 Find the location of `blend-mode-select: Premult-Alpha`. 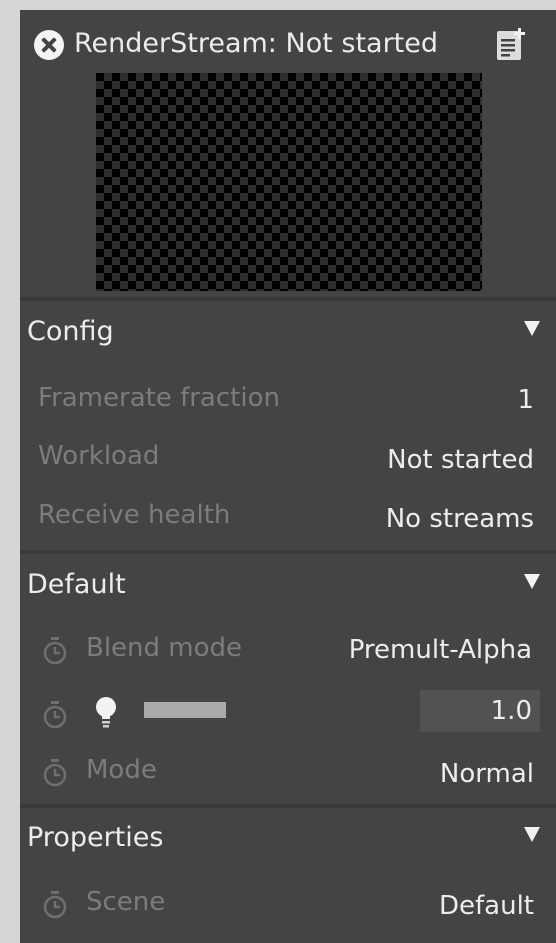

blend-mode-select: Premult-Alpha is located at coordinates (440, 650).